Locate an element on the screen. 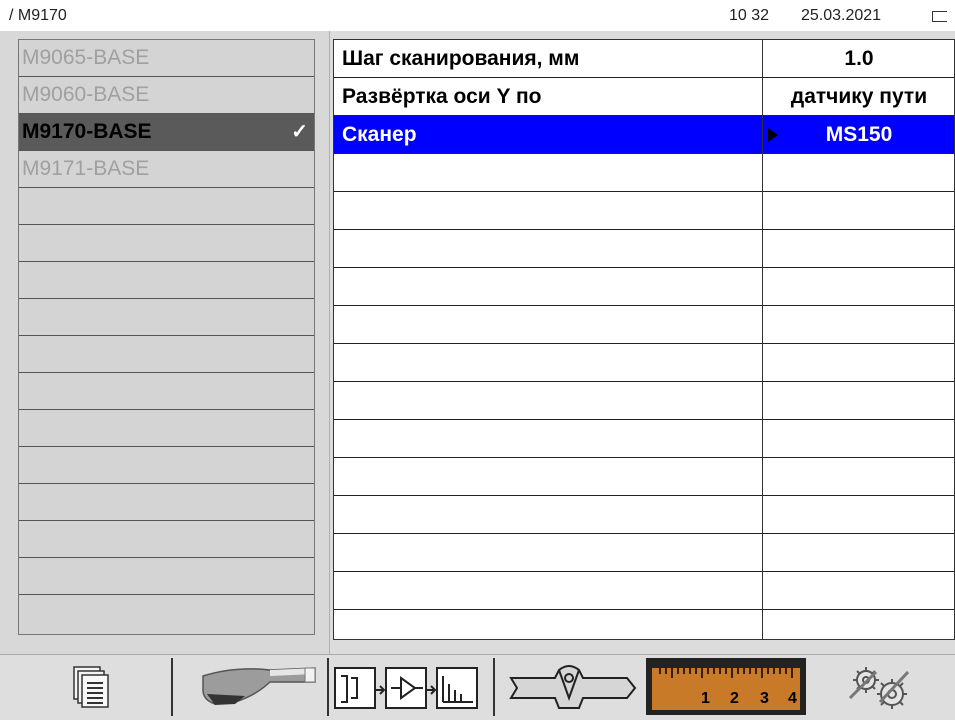 This screenshot has width=955, height=720. documents-icon is located at coordinates (91, 687).